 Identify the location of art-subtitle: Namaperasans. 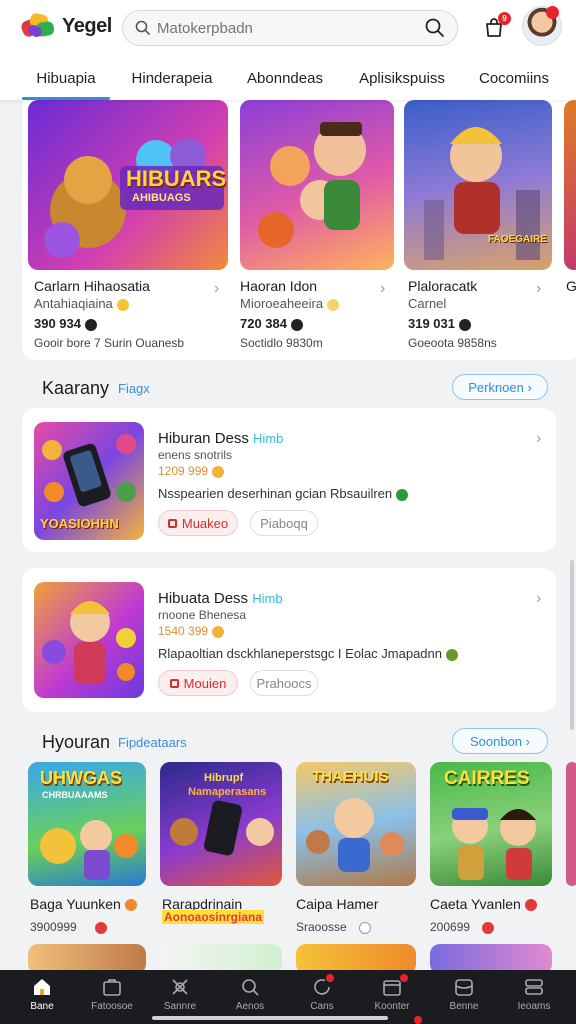
(227, 792).